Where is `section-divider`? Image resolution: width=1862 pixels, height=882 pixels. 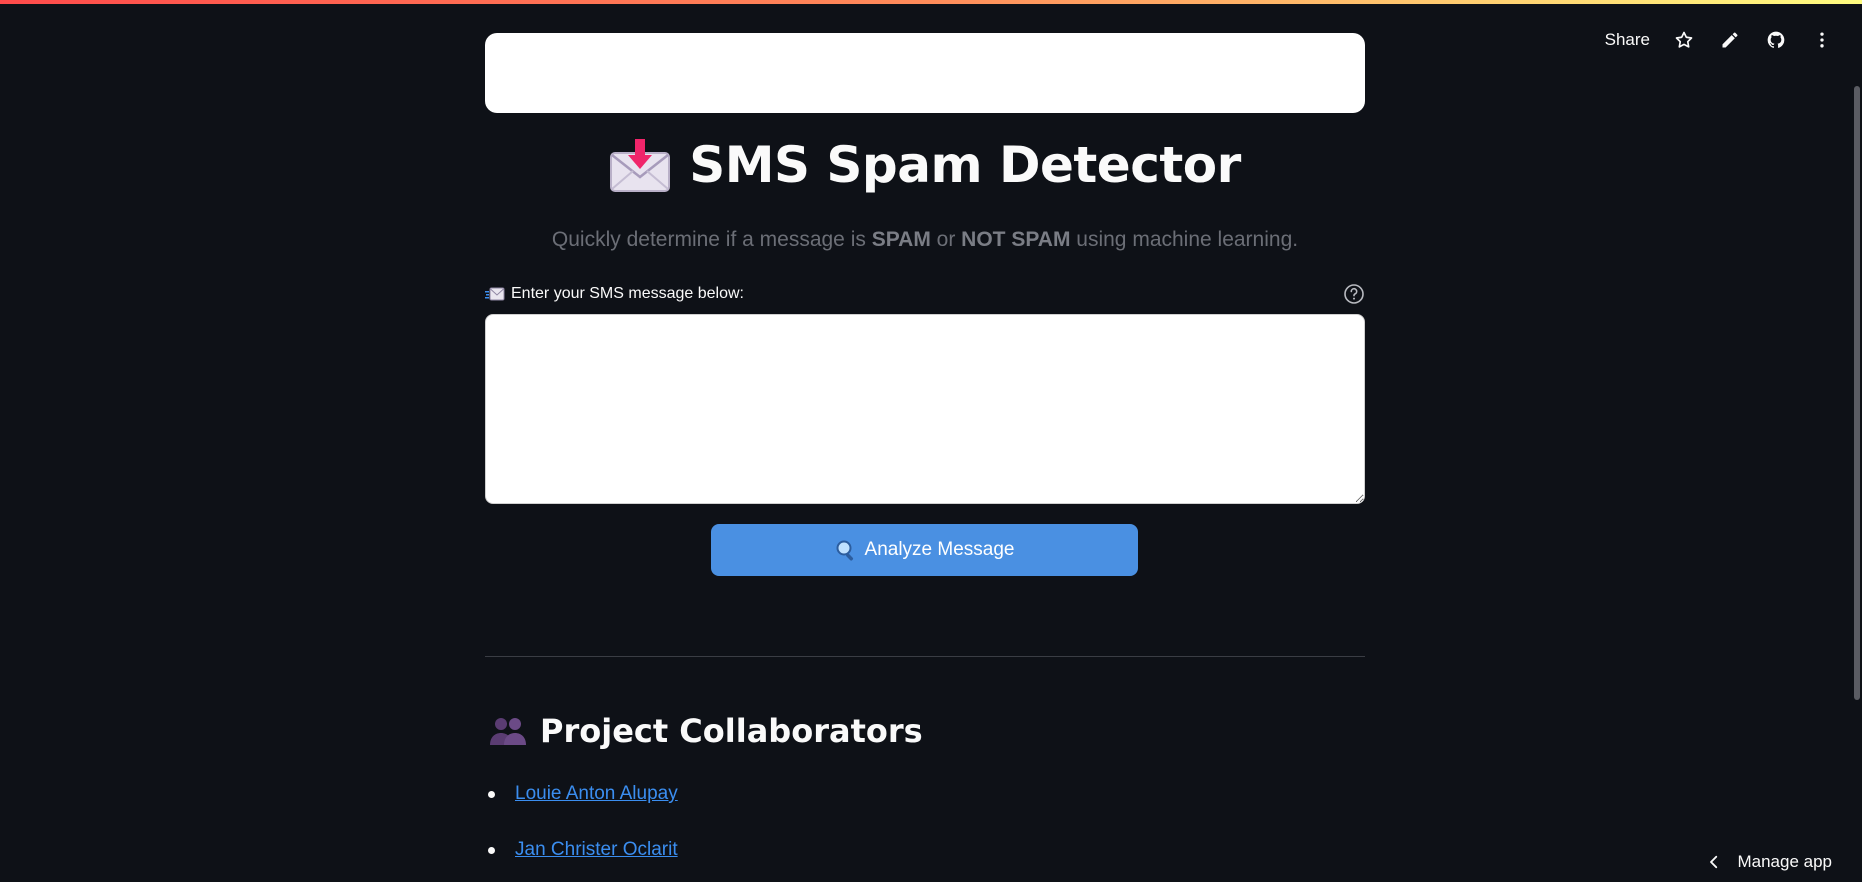 section-divider is located at coordinates (925, 656).